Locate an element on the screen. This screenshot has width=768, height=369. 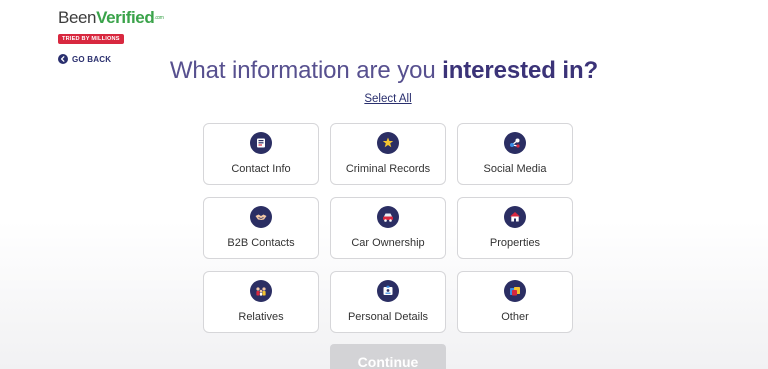
logo-wordmark: BeenVerified.com is located at coordinates (113, 18).